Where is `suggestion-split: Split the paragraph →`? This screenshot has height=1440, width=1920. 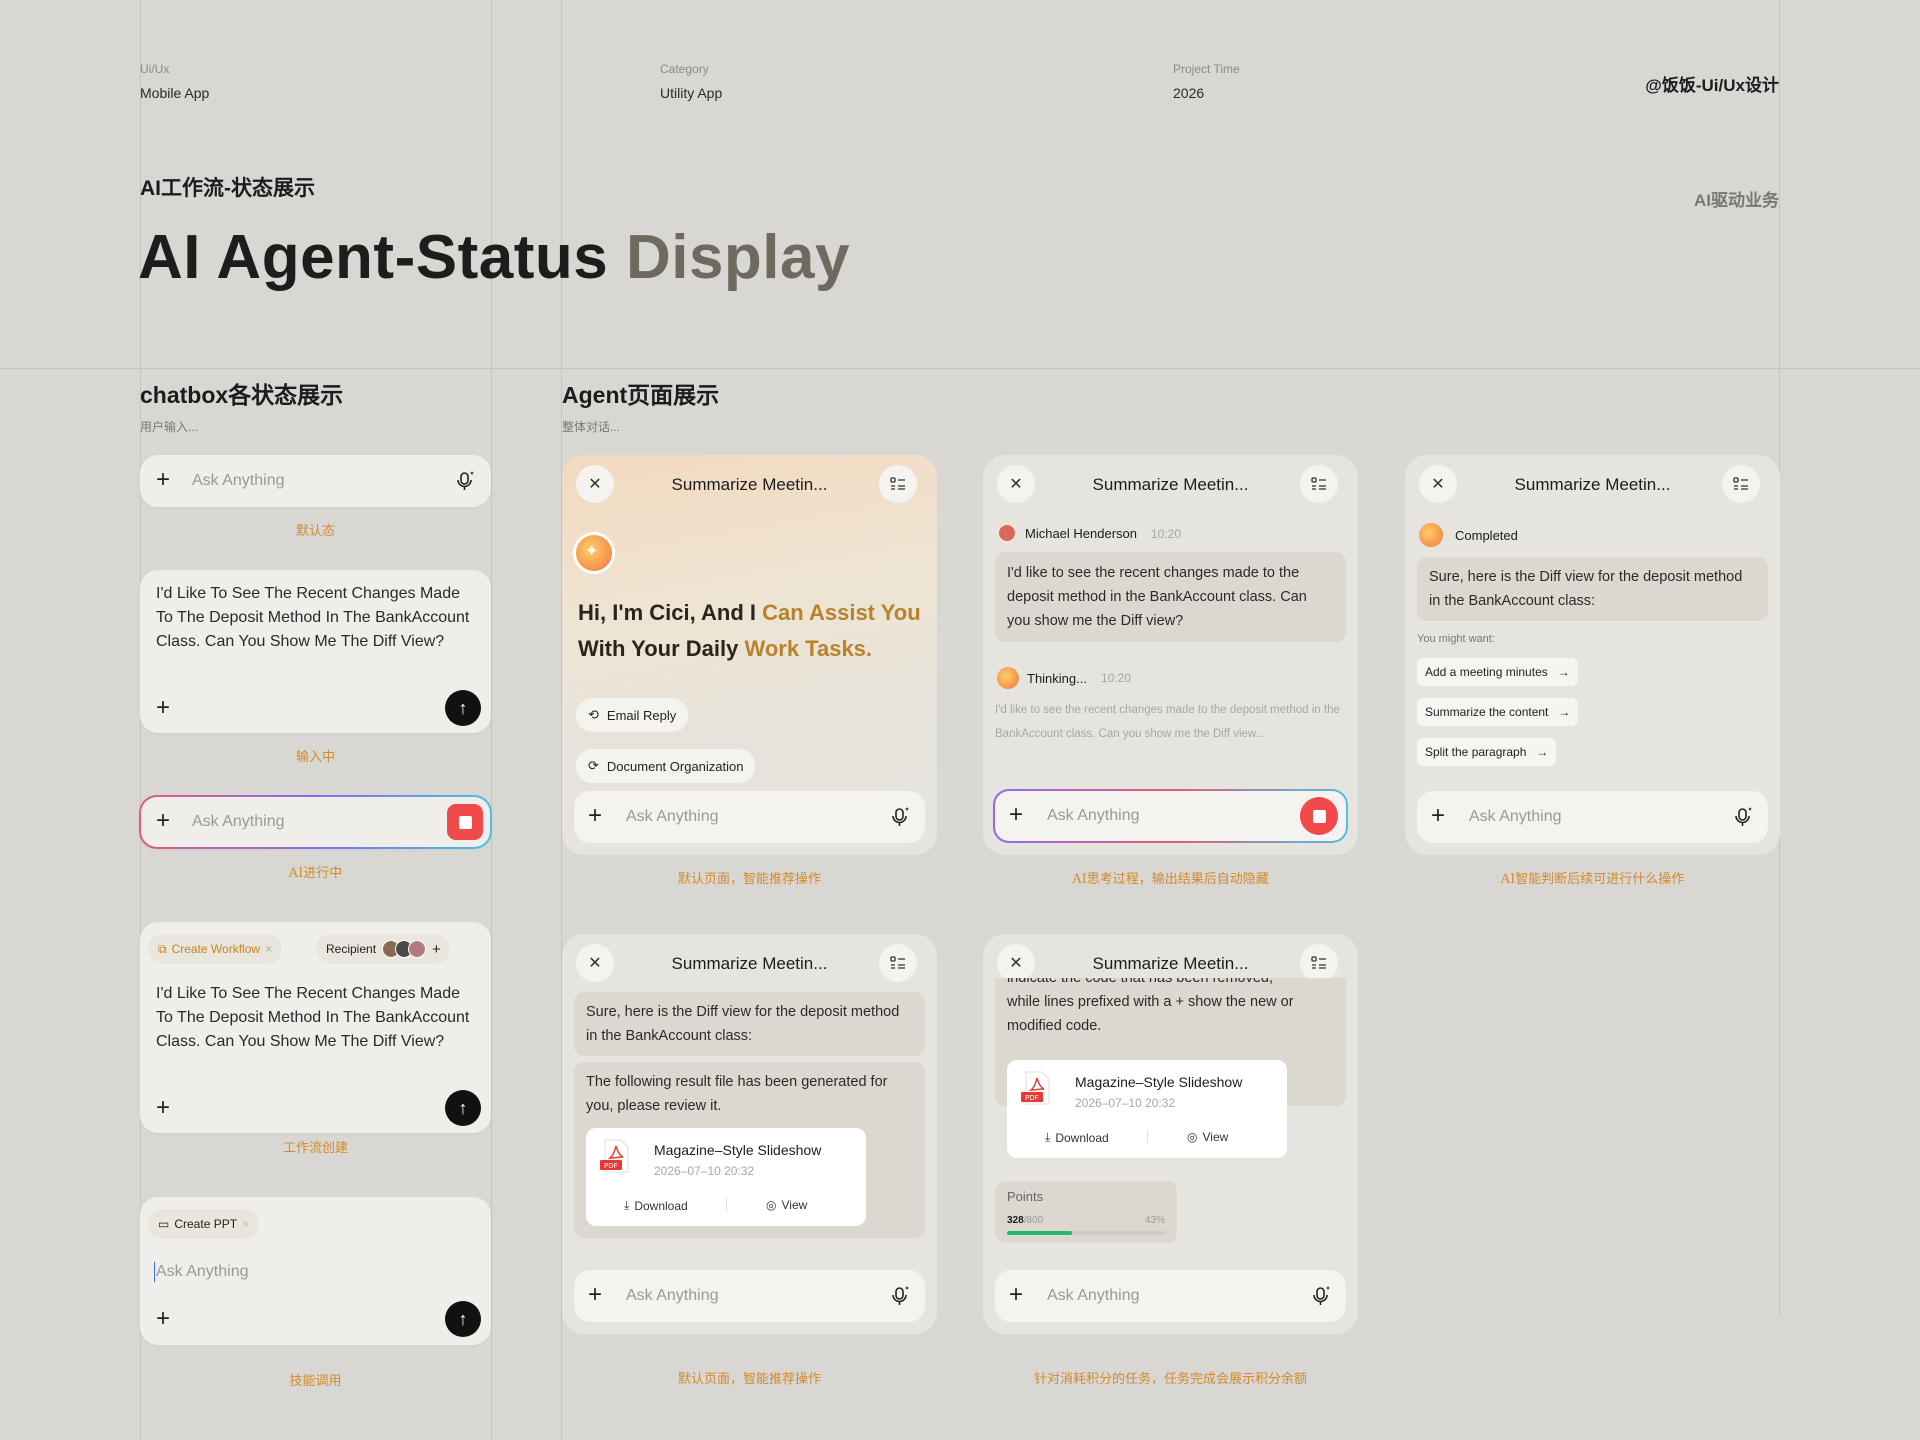 suggestion-split: Split the paragraph → is located at coordinates (1487, 752).